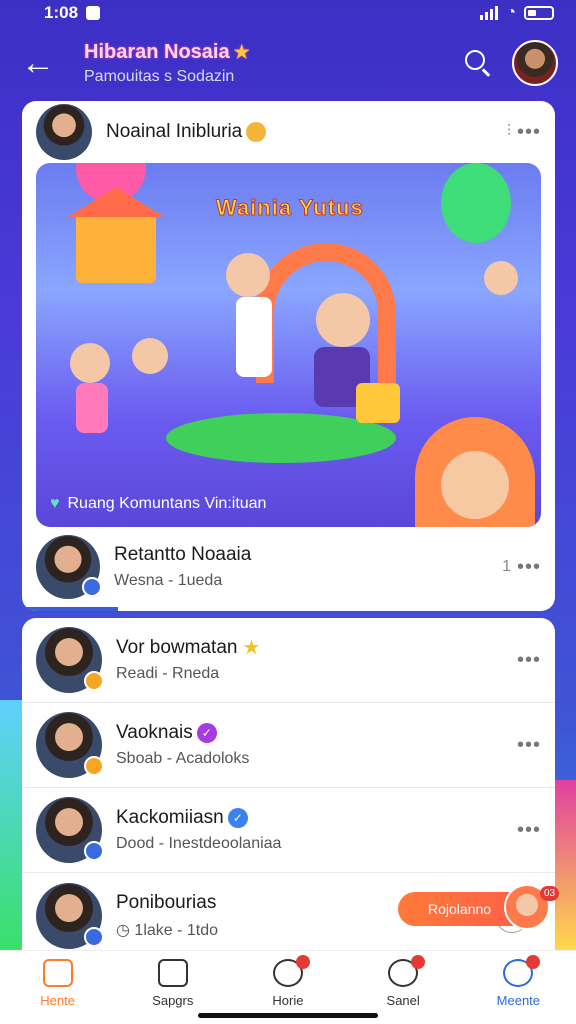  Describe the element at coordinates (183, 758) in the screenshot. I see `member-meta: Sboab - Acadoloks` at that location.